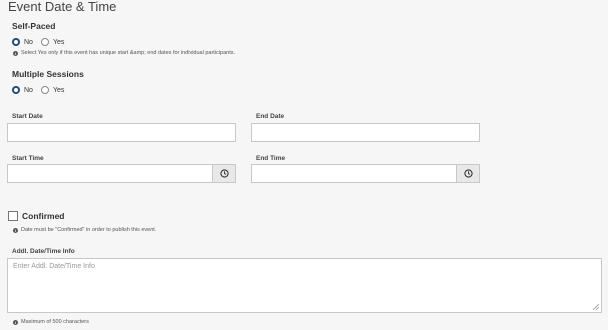 This screenshot has height=330, width=608. What do you see at coordinates (596, 307) in the screenshot?
I see `resize-grip-icon` at bounding box center [596, 307].